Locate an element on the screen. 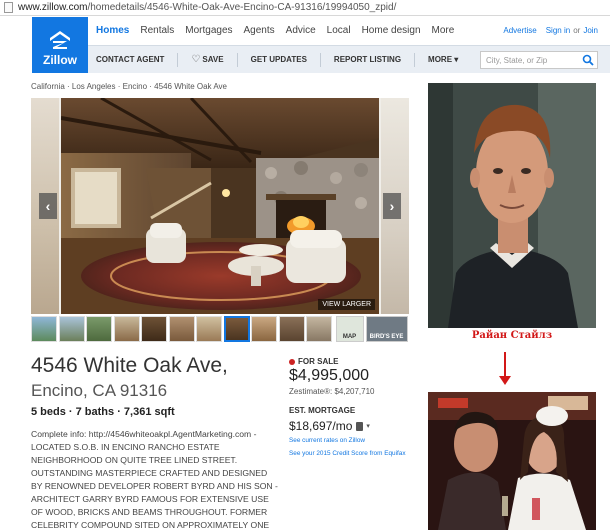 Image resolution: width=610 pixels, height=530 pixels. birds-eye-thumbnail: BIRD'S EYE is located at coordinates (386, 329).